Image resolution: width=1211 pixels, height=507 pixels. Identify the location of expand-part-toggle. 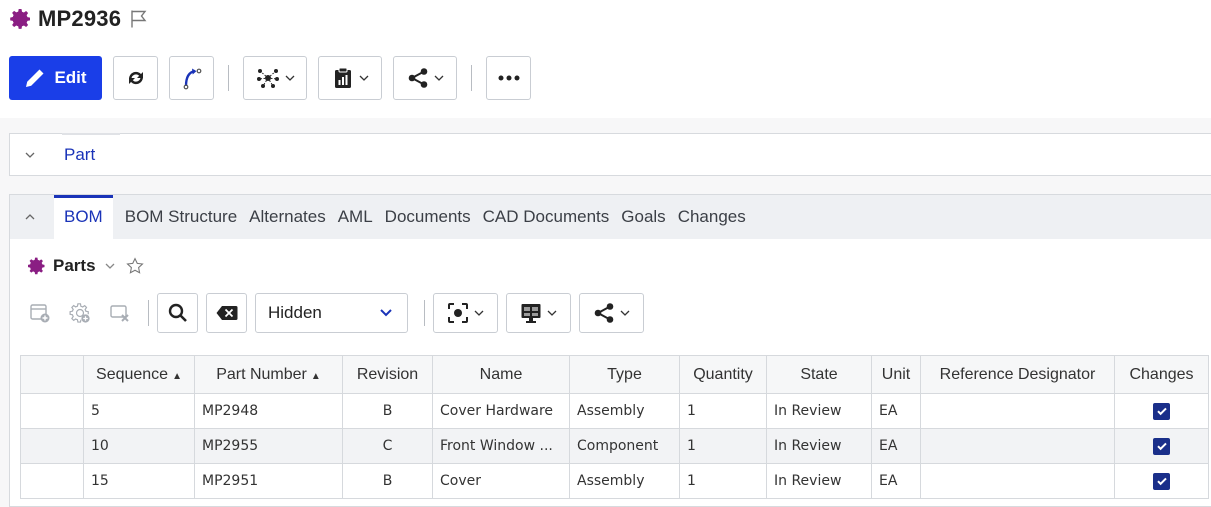
(30, 155).